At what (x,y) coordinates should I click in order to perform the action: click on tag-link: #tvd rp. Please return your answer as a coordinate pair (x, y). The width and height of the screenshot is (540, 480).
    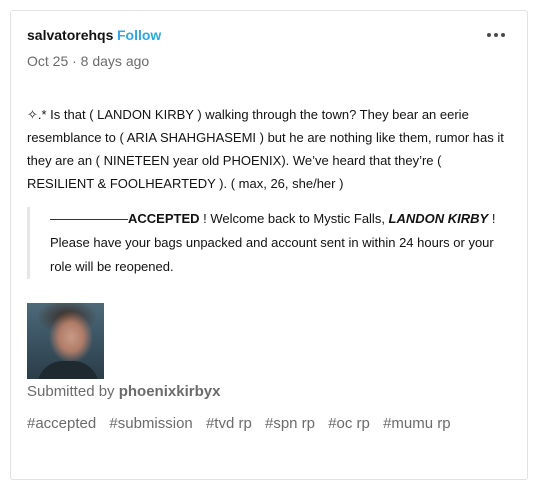
    Looking at the image, I should click on (229, 423).